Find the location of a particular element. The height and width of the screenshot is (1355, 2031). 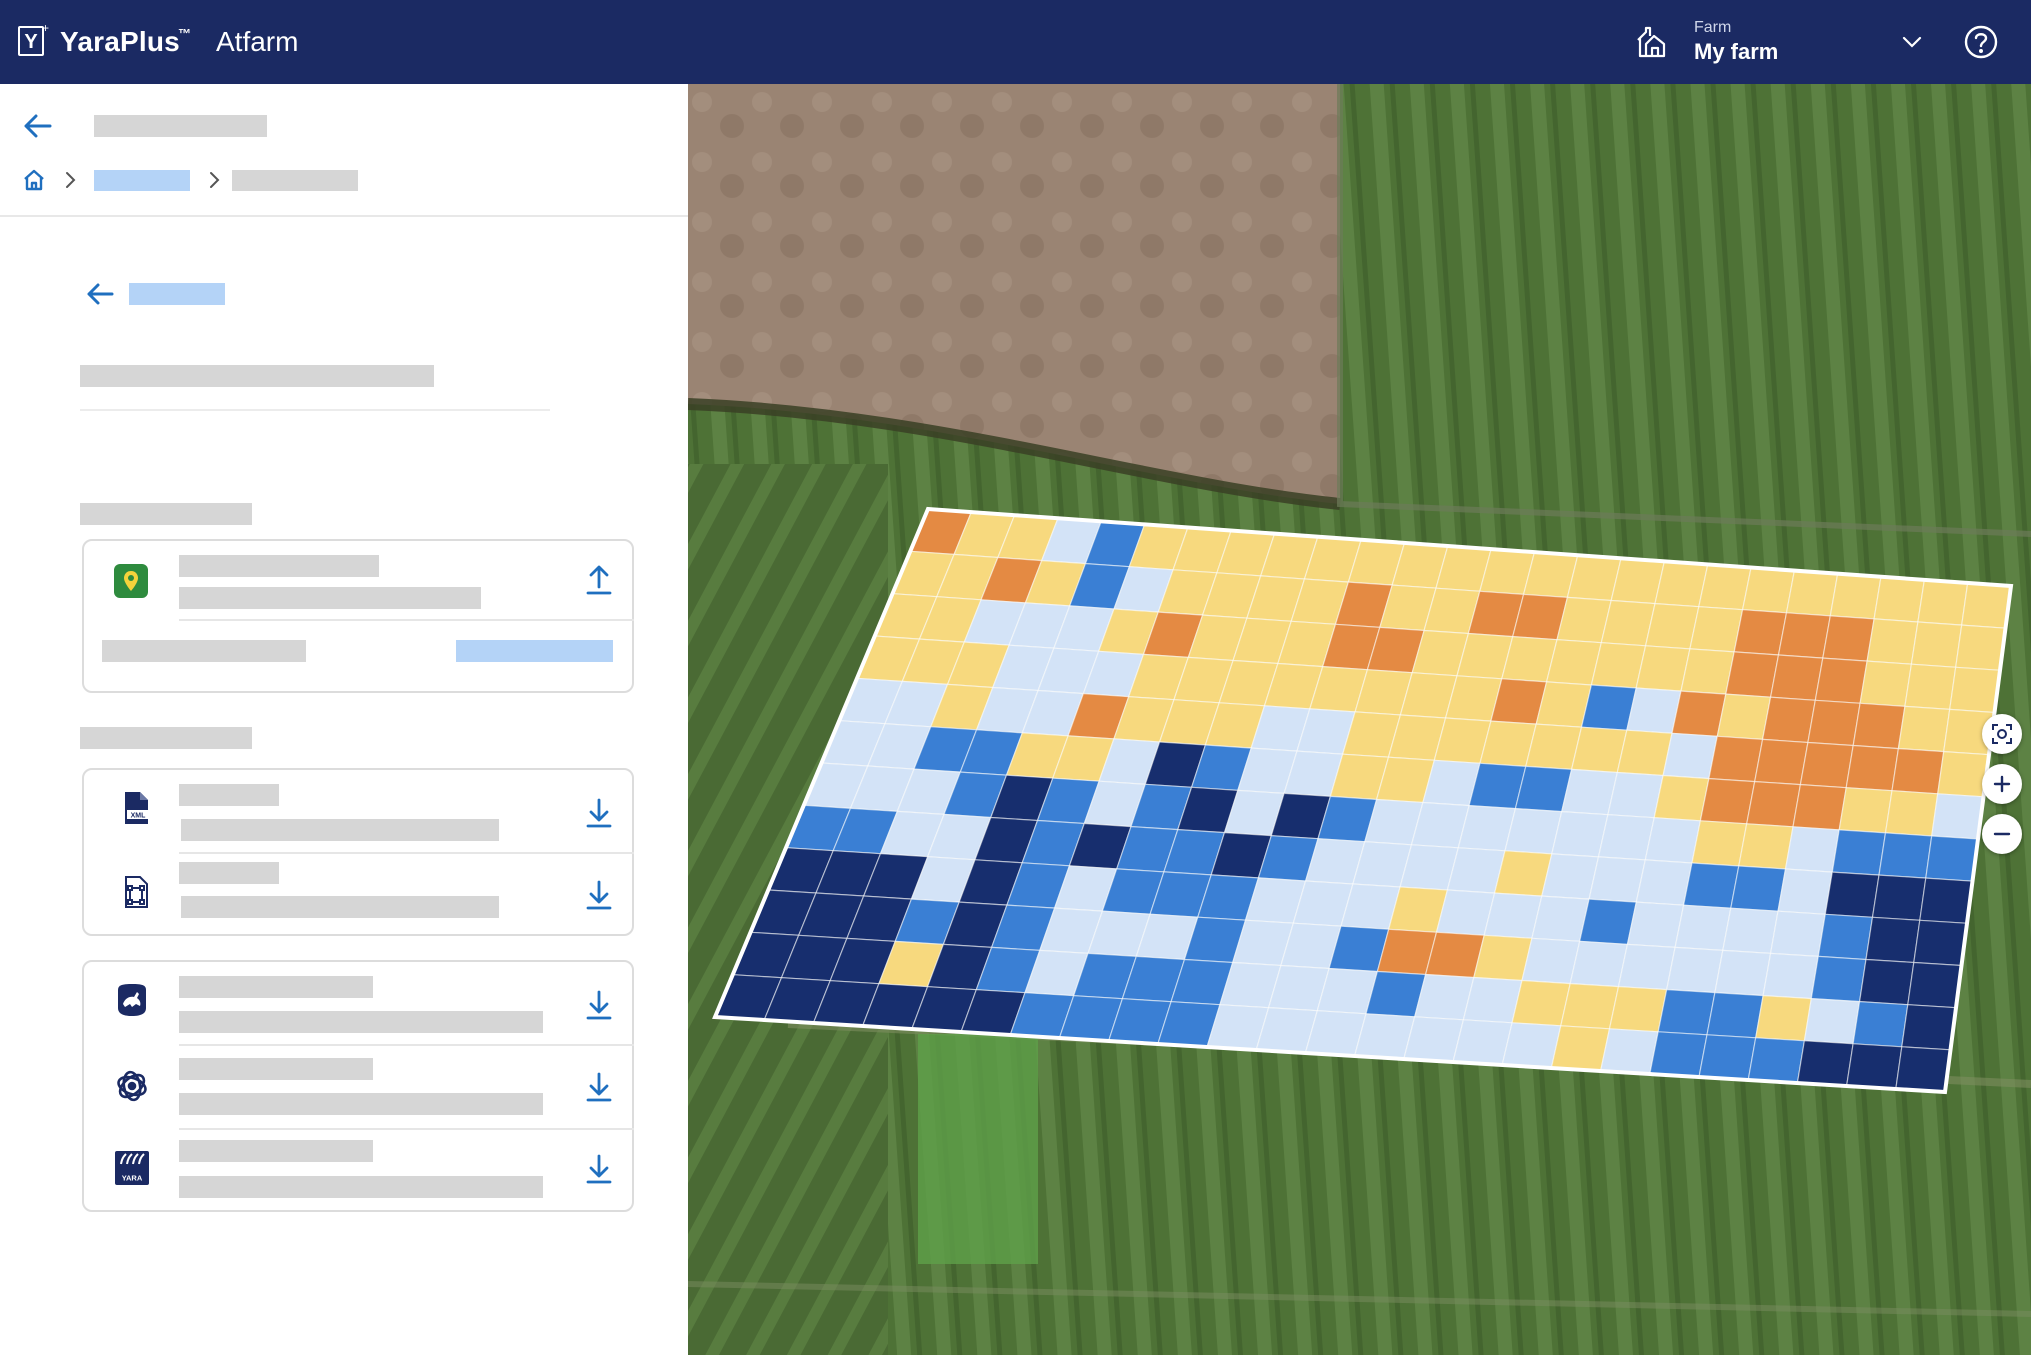

chevron-right-icon is located at coordinates (71, 180).